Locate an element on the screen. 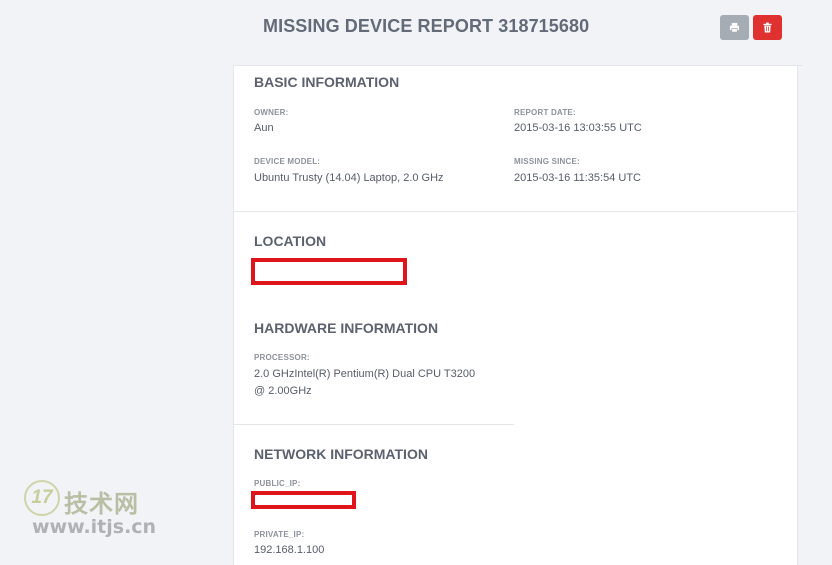 The image size is (832, 565). processor-label: PROCESSOR: is located at coordinates (282, 357).